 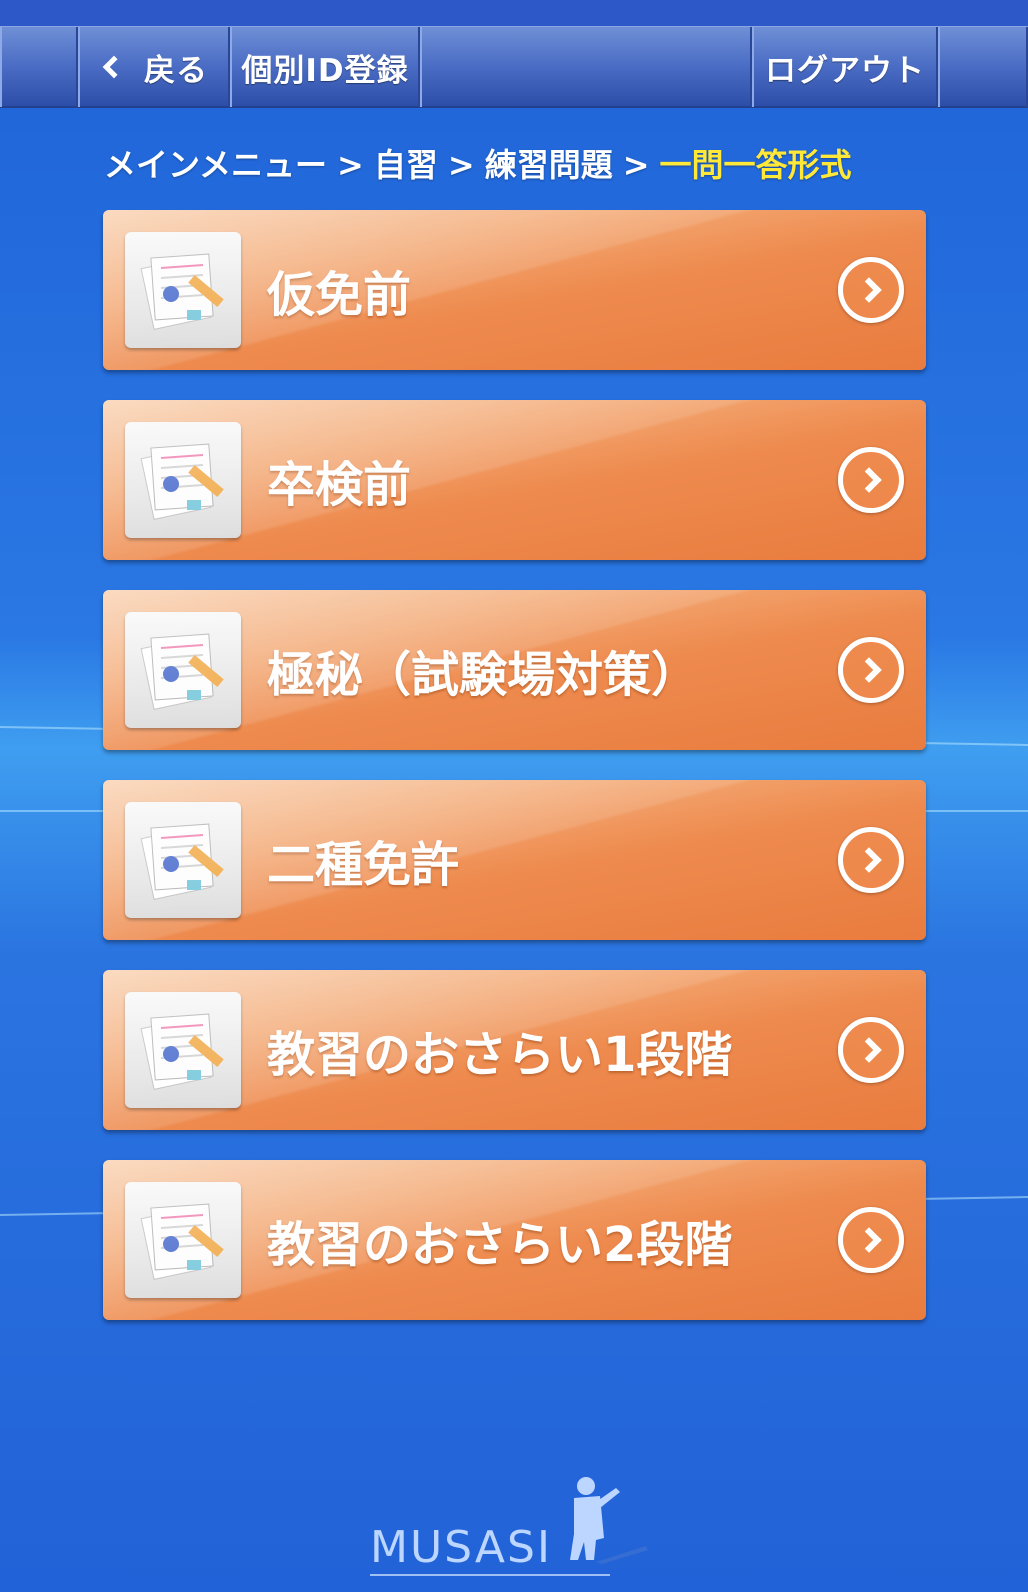 I want to click on menu-item-label: 教習のおさらい2段階, so click(x=500, y=1245).